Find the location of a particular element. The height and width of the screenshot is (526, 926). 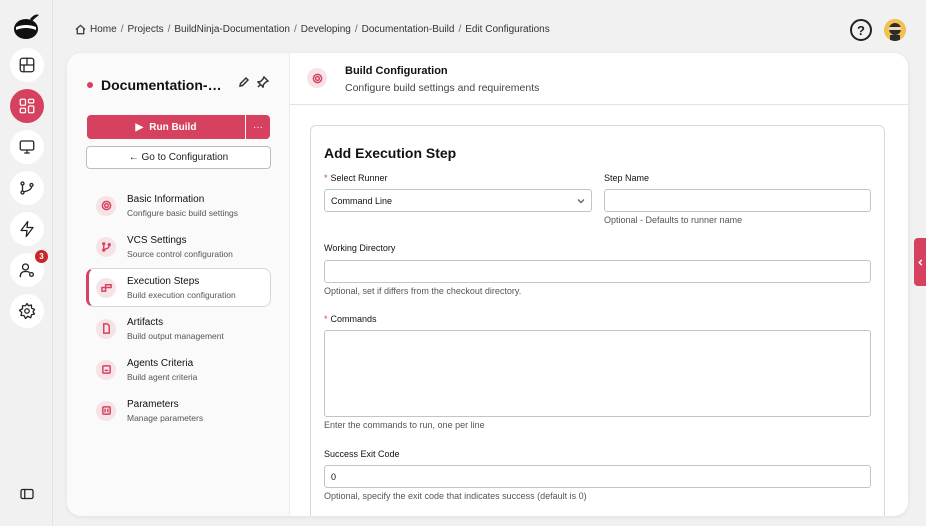

ninja-logo-icon is located at coordinates (26, 26).